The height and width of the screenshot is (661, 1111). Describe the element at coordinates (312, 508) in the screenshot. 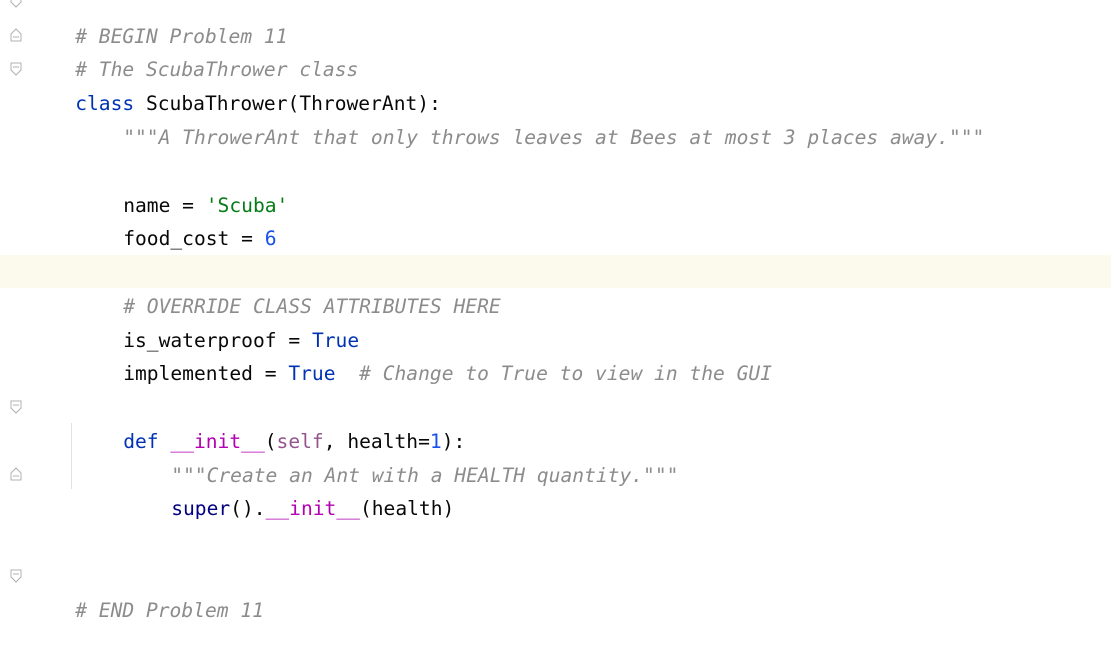

I see `function-name: __init__` at that location.